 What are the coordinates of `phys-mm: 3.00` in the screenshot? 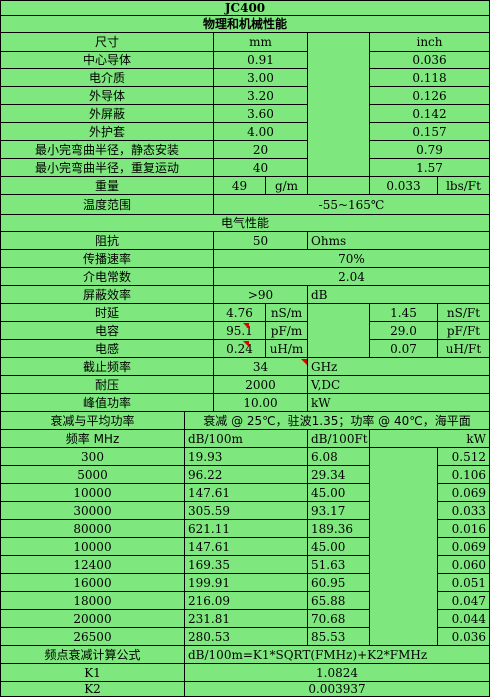 It's located at (261, 78).